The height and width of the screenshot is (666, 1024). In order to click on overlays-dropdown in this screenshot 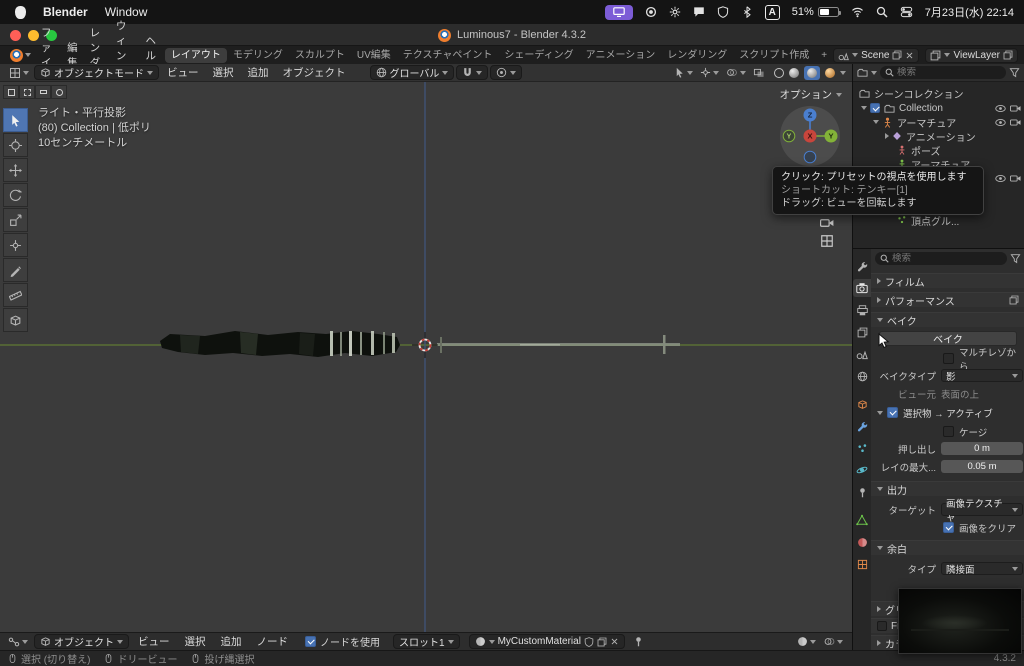, I will do `click(736, 72)`.